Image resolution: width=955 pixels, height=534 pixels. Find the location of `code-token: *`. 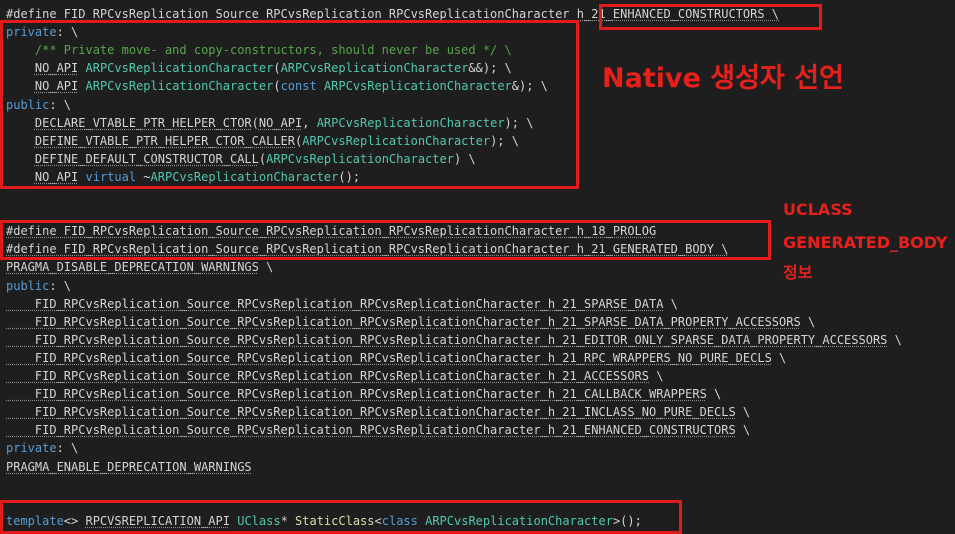

code-token: * is located at coordinates (288, 520).